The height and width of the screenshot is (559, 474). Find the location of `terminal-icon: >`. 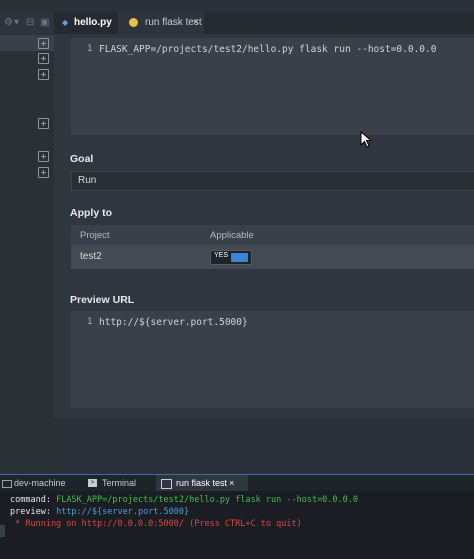

terminal-icon: > is located at coordinates (92, 483).